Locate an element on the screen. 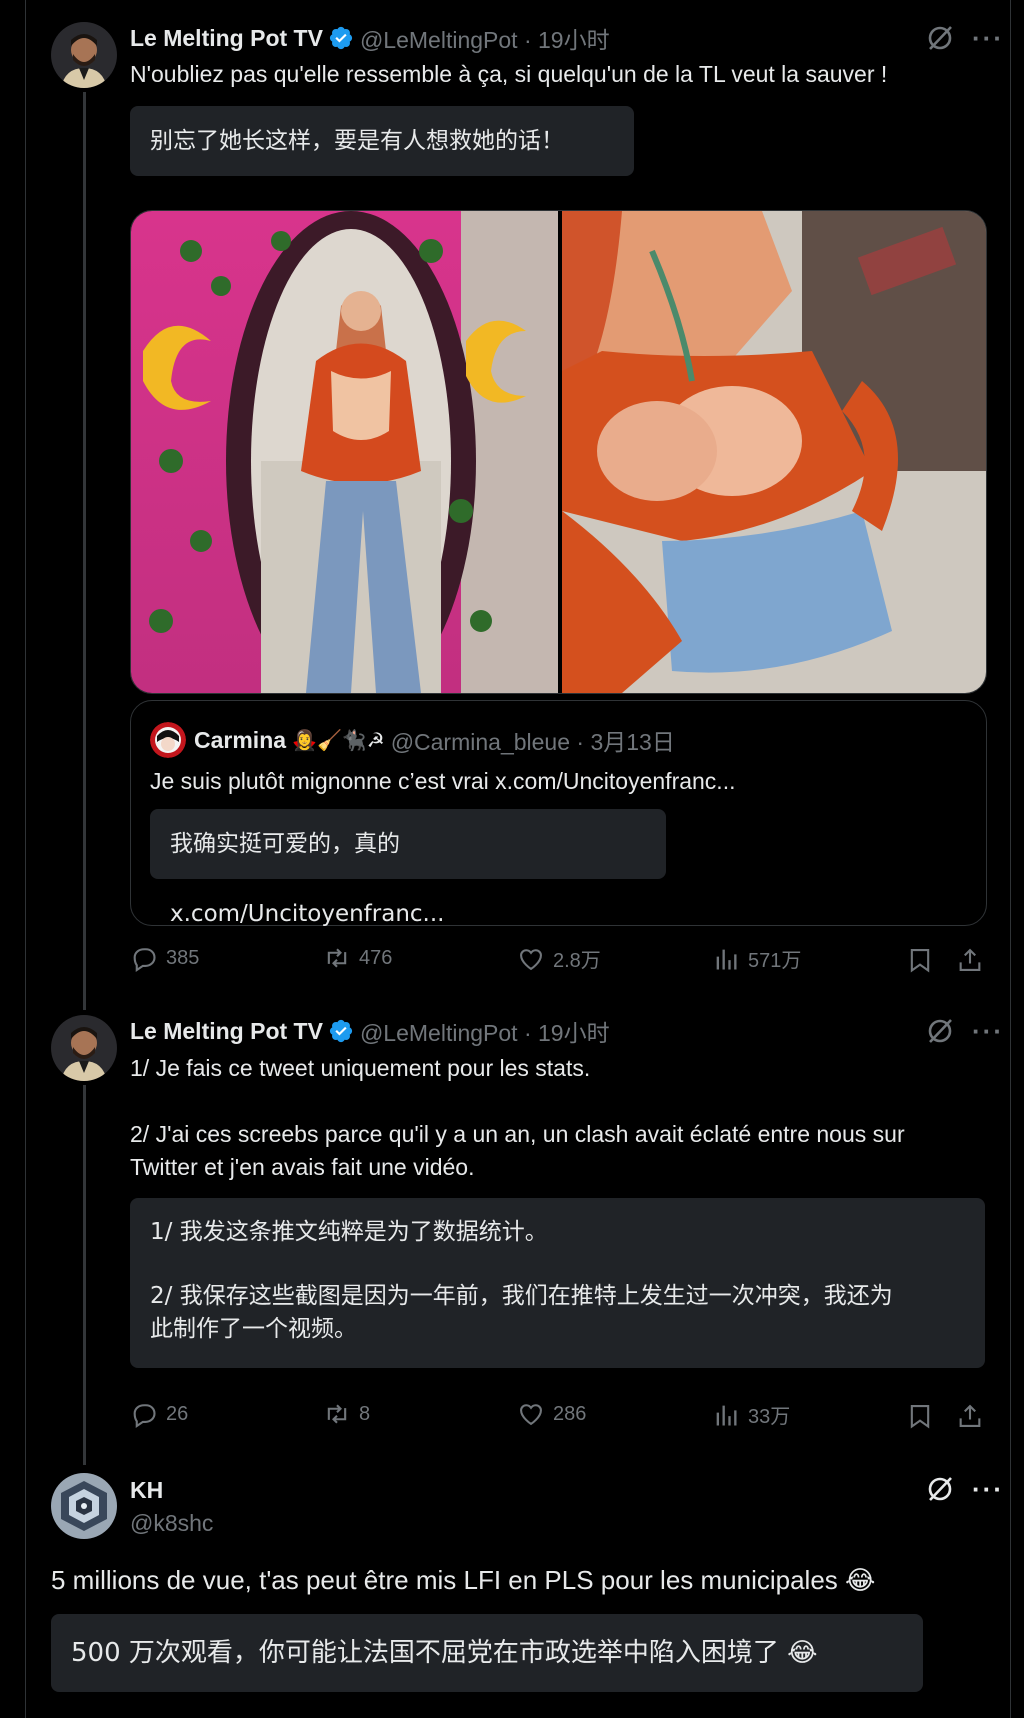 The height and width of the screenshot is (1718, 1024). like-button: 286 is located at coordinates (551, 1414).